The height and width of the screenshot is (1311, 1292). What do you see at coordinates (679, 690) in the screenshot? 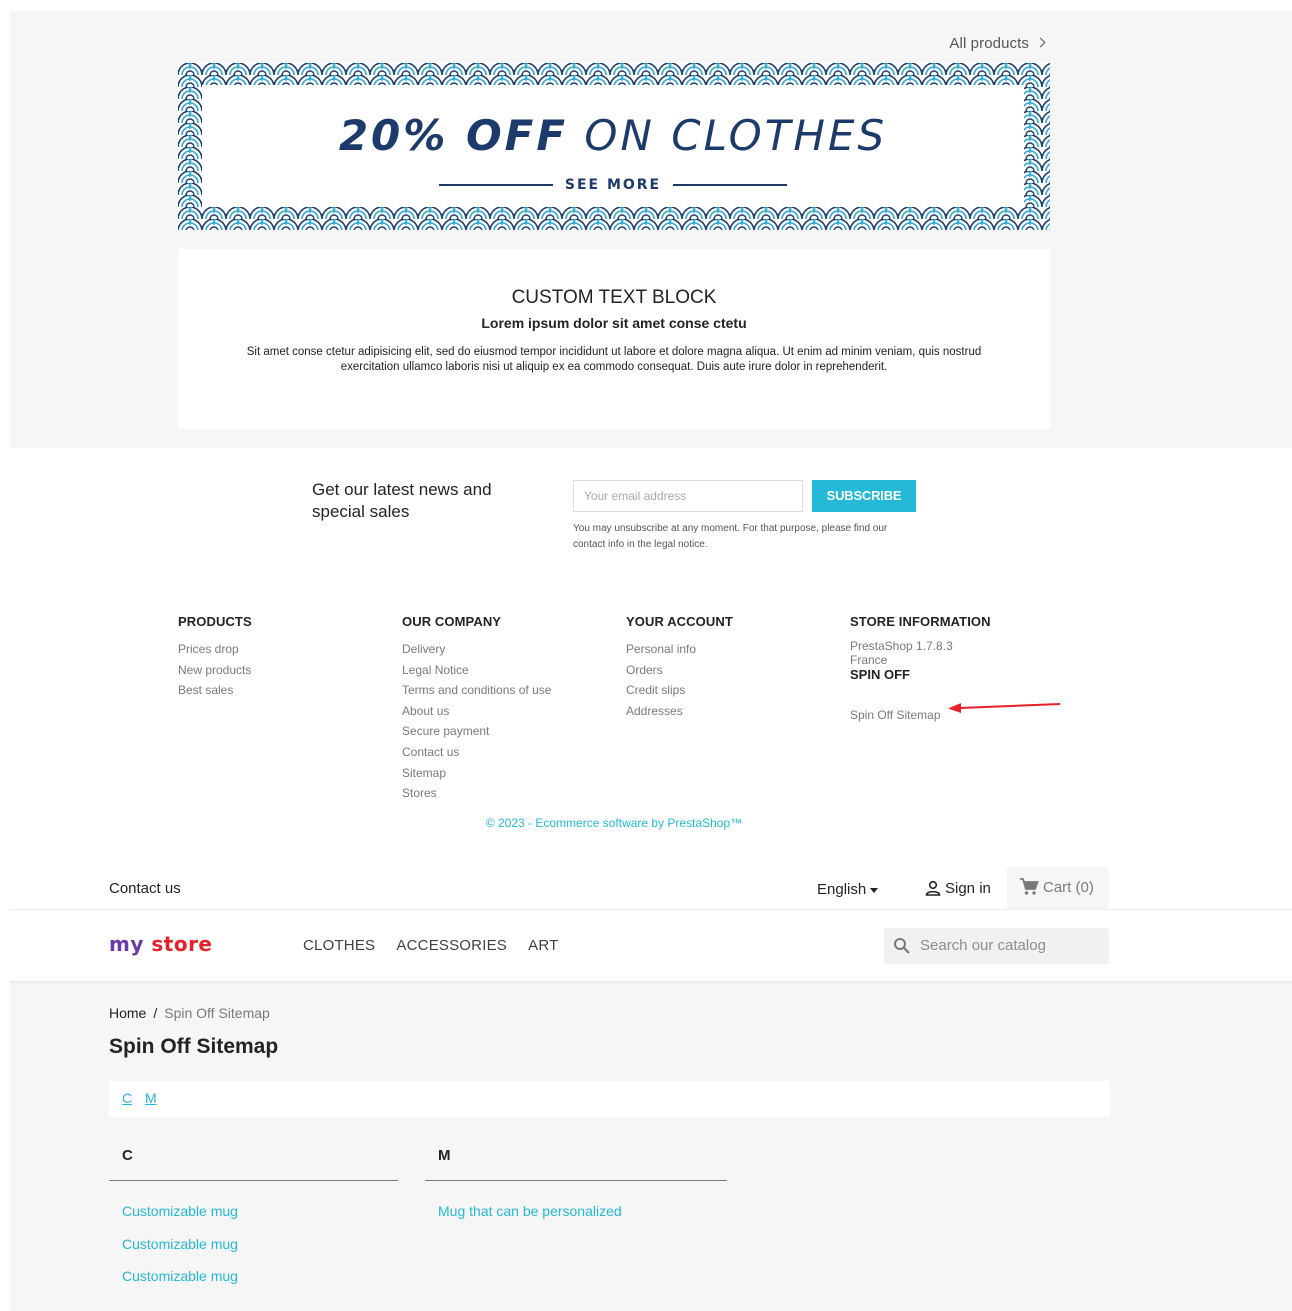
I see `footer-link-credit-slips: Credit slips` at bounding box center [679, 690].